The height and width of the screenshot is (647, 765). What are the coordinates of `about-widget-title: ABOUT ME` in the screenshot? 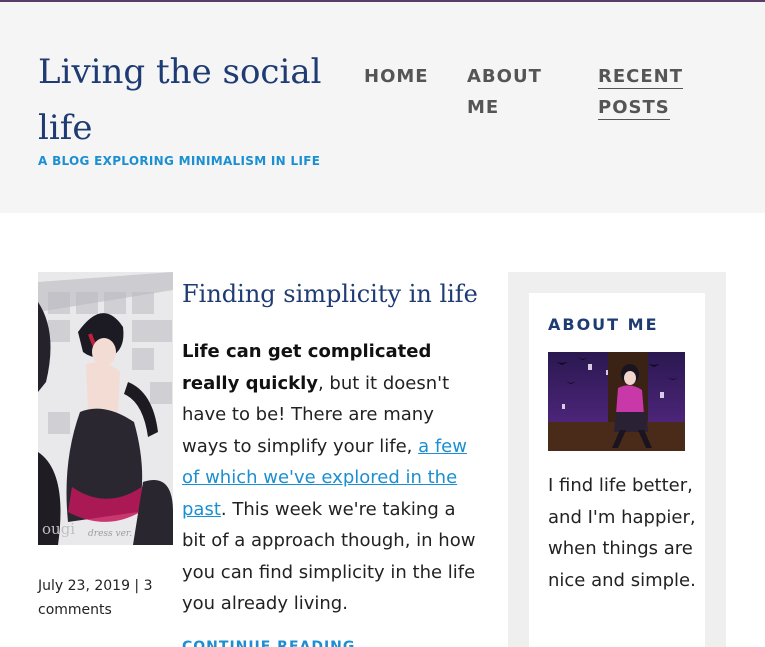 It's located at (603, 324).